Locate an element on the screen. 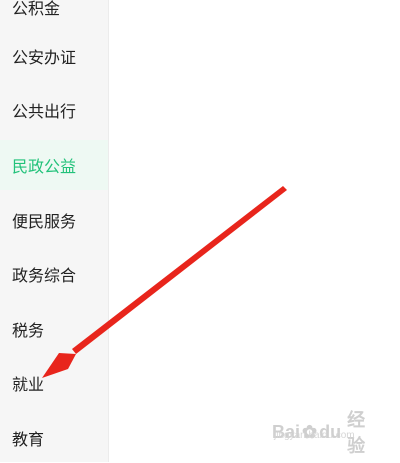 The width and height of the screenshot is (400, 463). sidebar-item-label: 政务综合 is located at coordinates (44, 275).